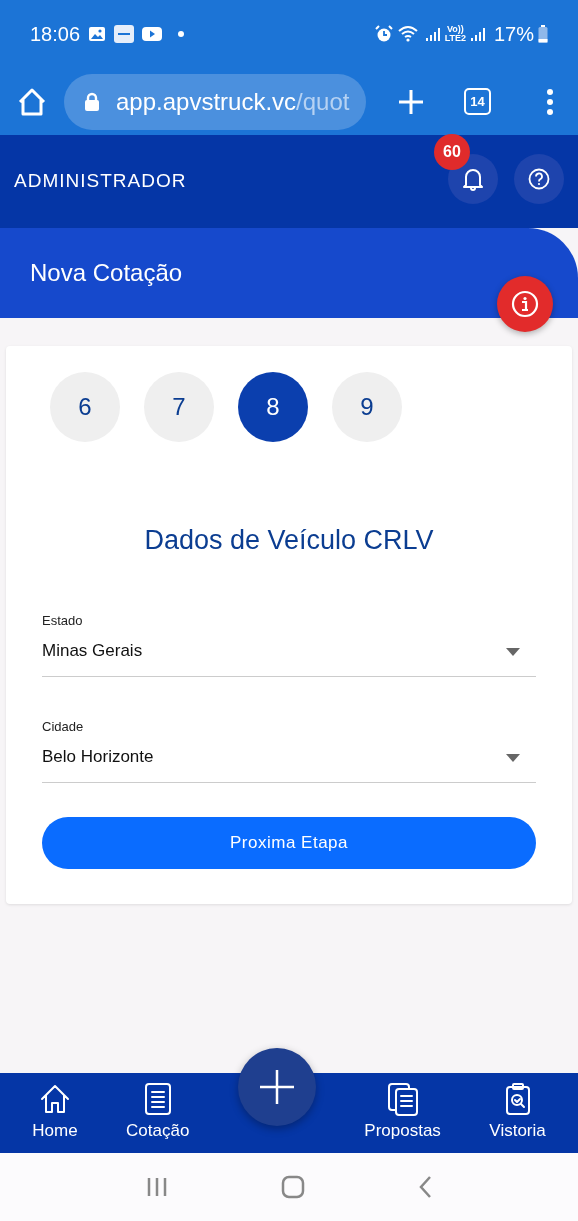  I want to click on page-title: Nova Cotação, so click(106, 273).